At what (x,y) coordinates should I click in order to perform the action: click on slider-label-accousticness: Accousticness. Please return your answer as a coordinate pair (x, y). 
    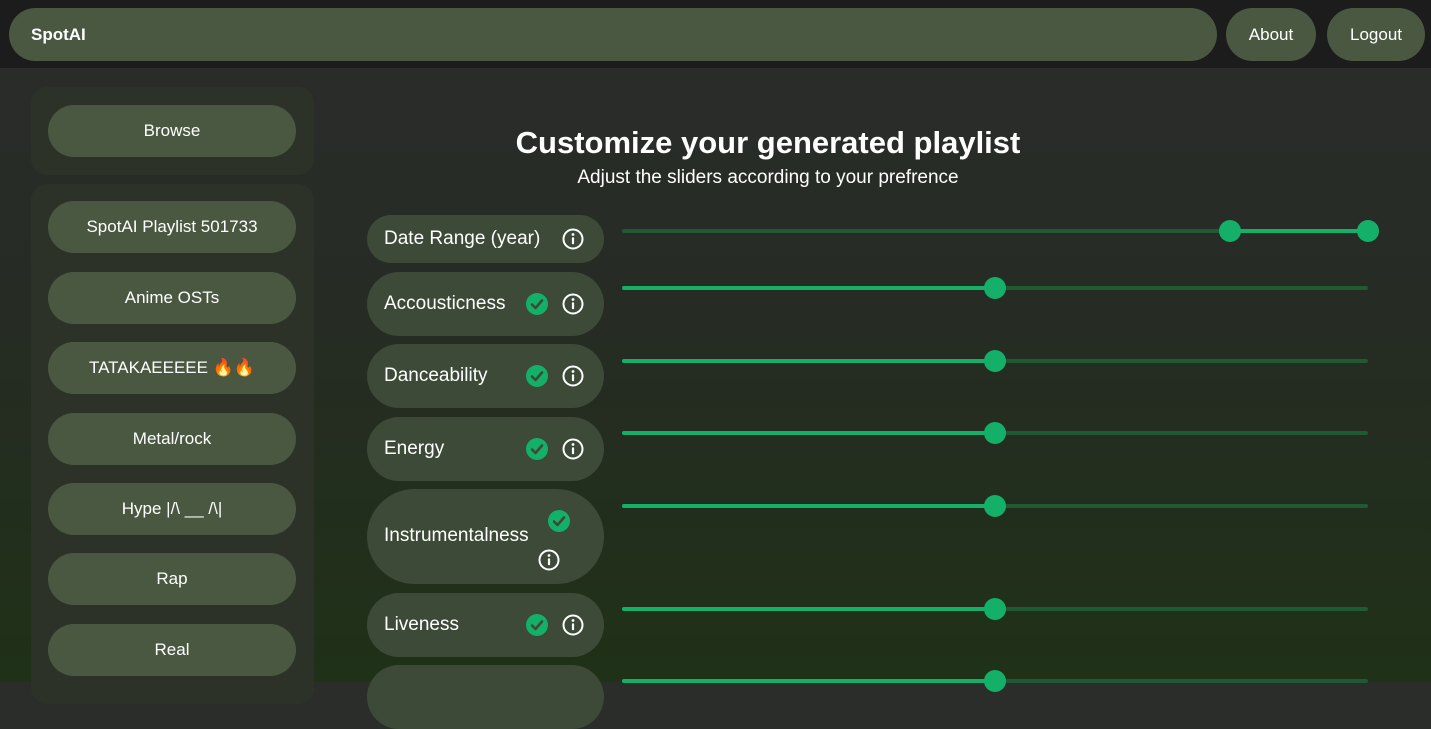
    Looking at the image, I should click on (485, 304).